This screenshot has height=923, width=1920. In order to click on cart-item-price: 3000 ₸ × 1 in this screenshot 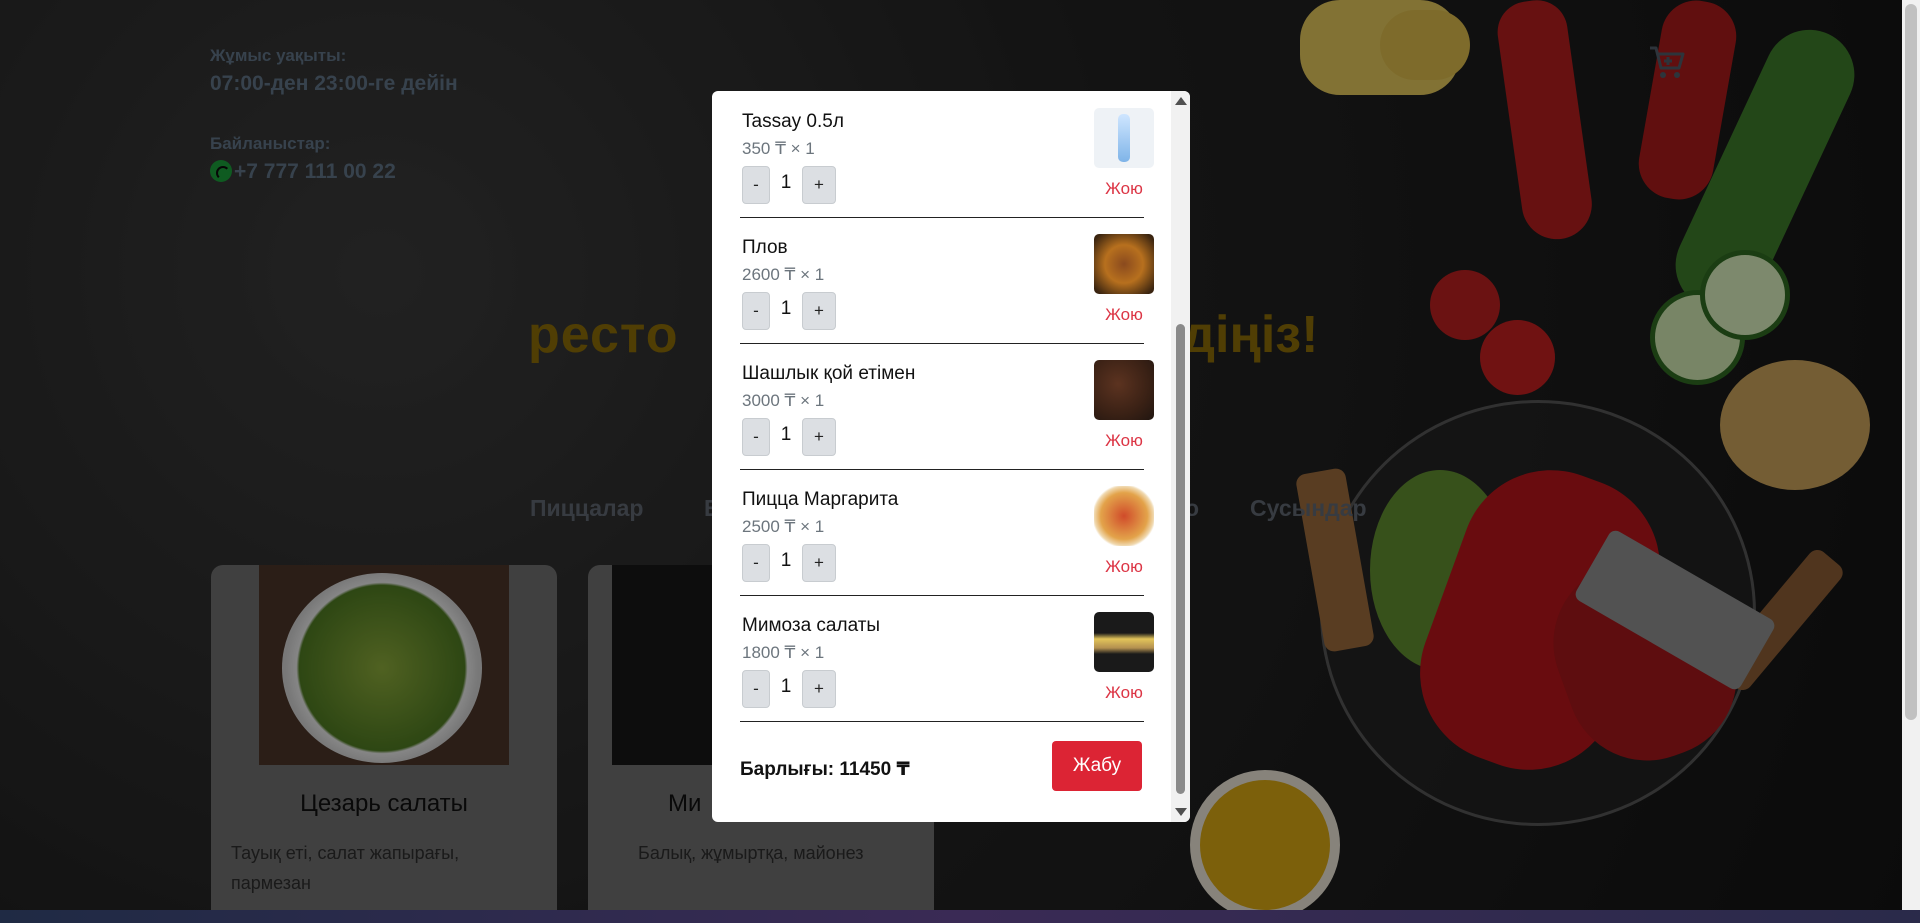, I will do `click(783, 400)`.